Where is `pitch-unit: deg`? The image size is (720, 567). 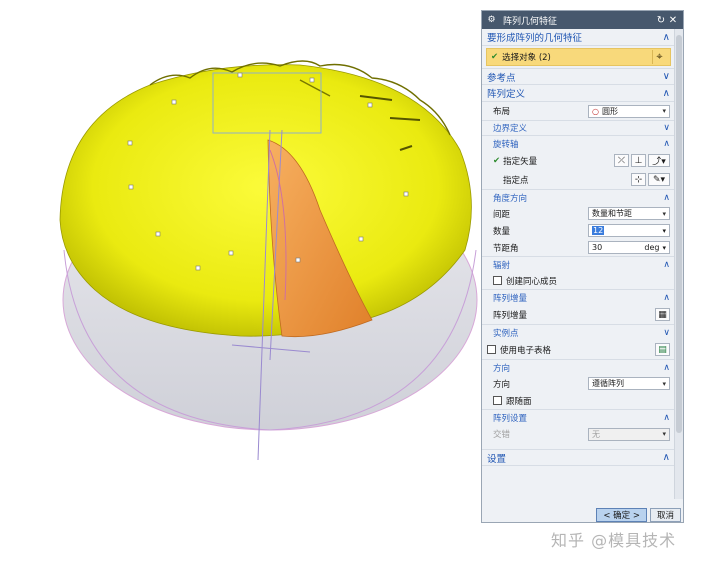 pitch-unit: deg is located at coordinates (652, 247).